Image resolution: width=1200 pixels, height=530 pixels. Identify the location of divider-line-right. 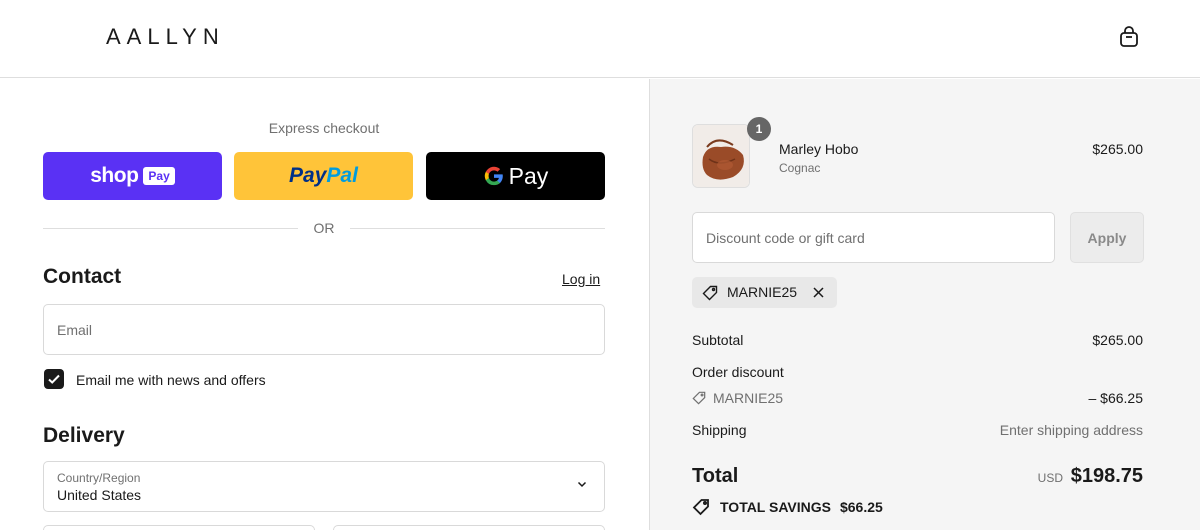
(477, 228).